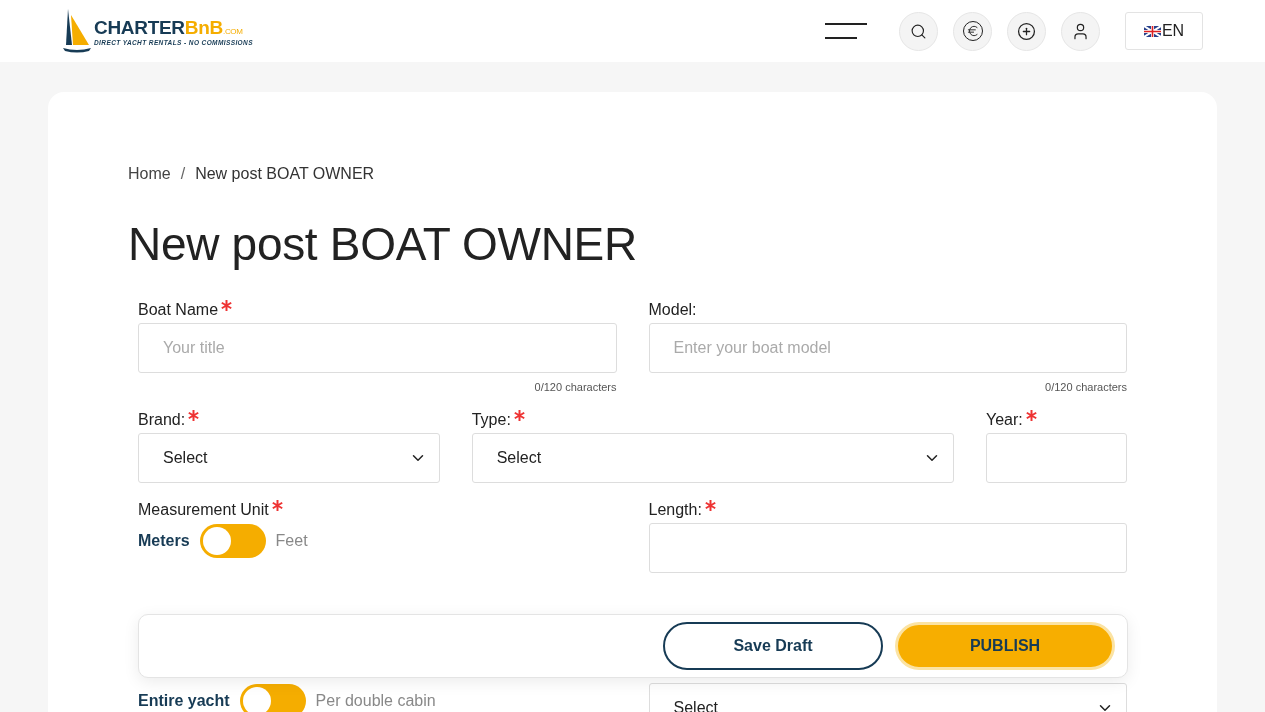 The width and height of the screenshot is (1265, 712). Describe the element at coordinates (673, 310) in the screenshot. I see `field-label: Model:` at that location.